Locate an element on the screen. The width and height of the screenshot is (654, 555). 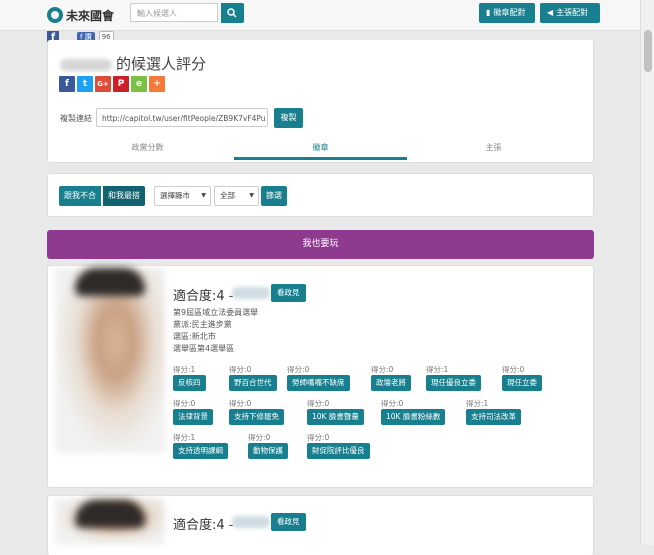
badge-cell: 得分:0 現任立委 is located at coordinates (529, 377).